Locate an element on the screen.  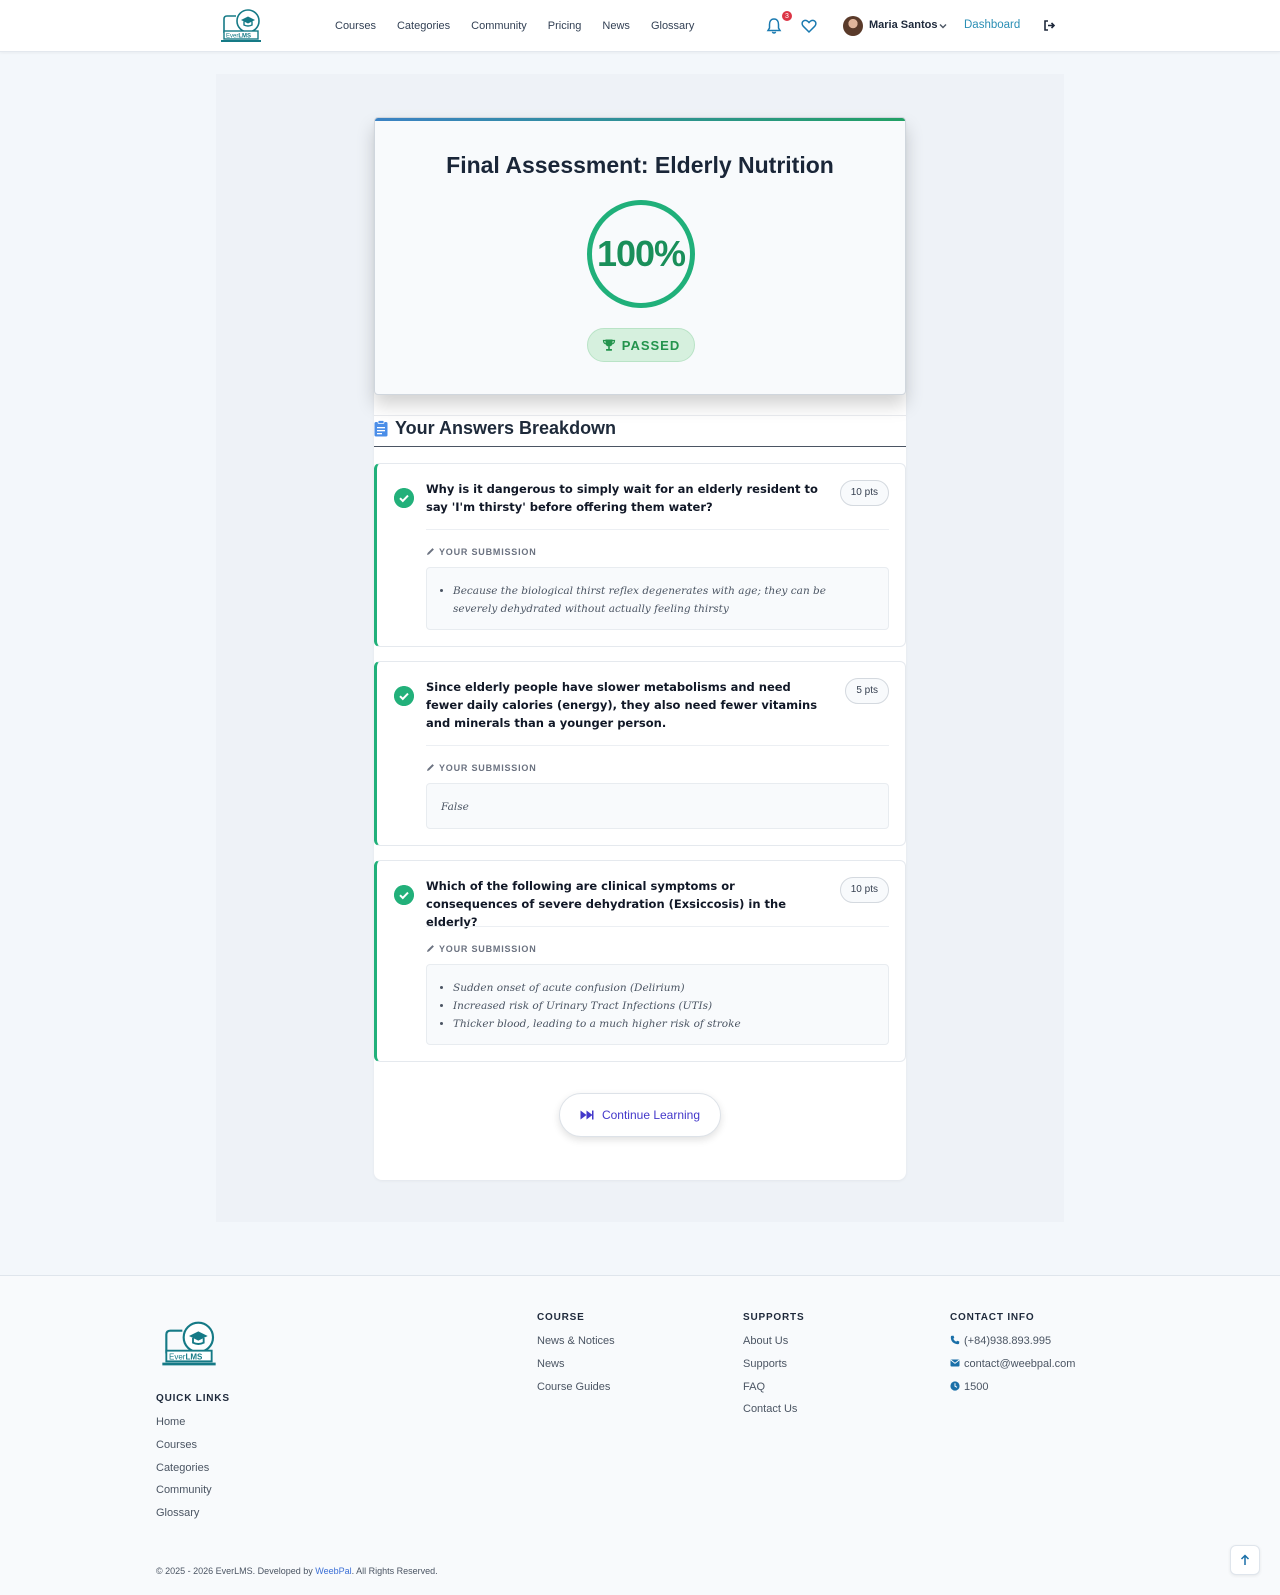
user-name: Maria Santos is located at coordinates (903, 25).